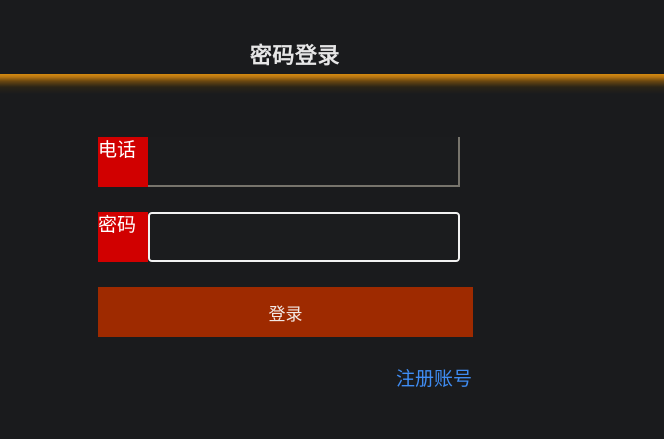 The width and height of the screenshot is (664, 439). Describe the element at coordinates (294, 56) in the screenshot. I see `page-title: 密码登录` at that location.